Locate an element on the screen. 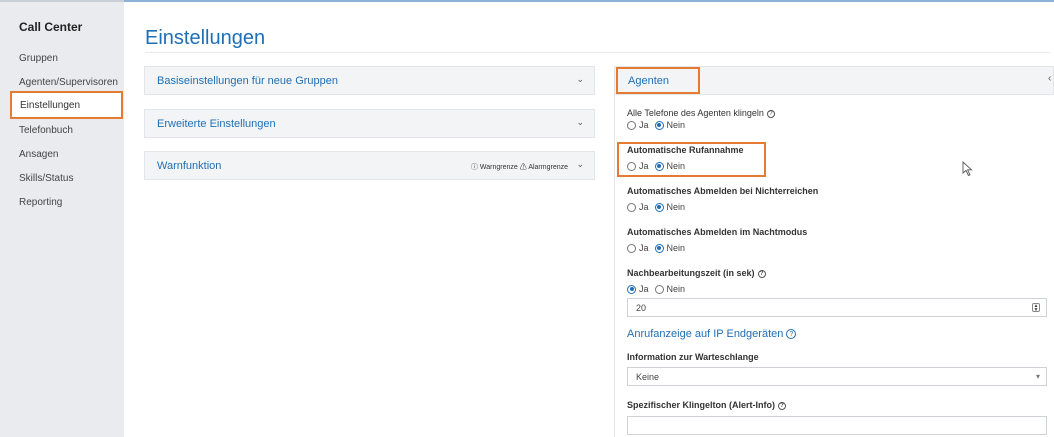  stepper-icon: ▲ ▼ is located at coordinates (1036, 308).